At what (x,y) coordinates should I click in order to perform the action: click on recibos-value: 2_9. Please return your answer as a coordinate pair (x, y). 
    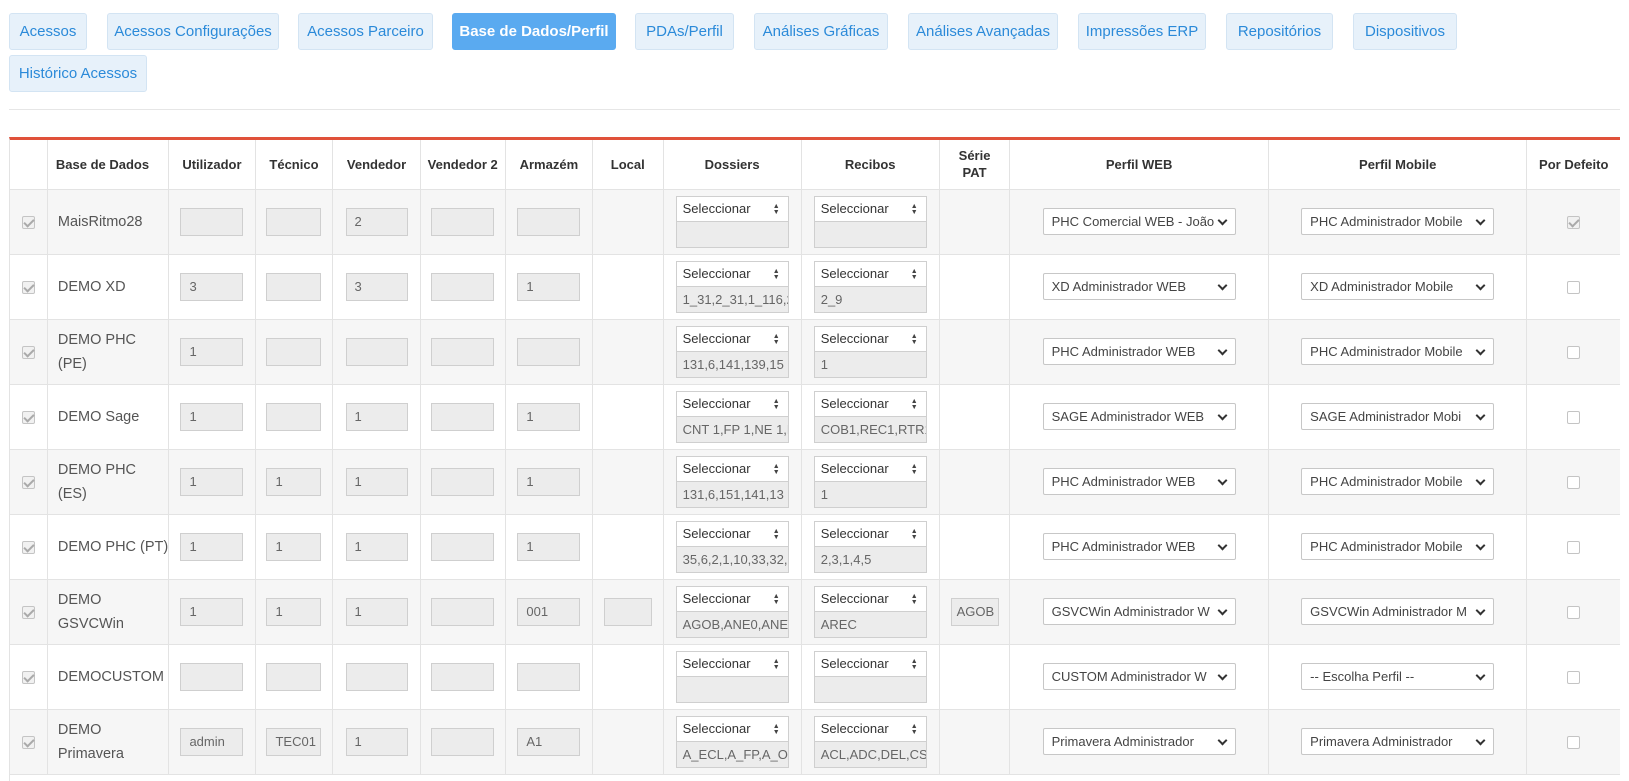
    Looking at the image, I should click on (870, 299).